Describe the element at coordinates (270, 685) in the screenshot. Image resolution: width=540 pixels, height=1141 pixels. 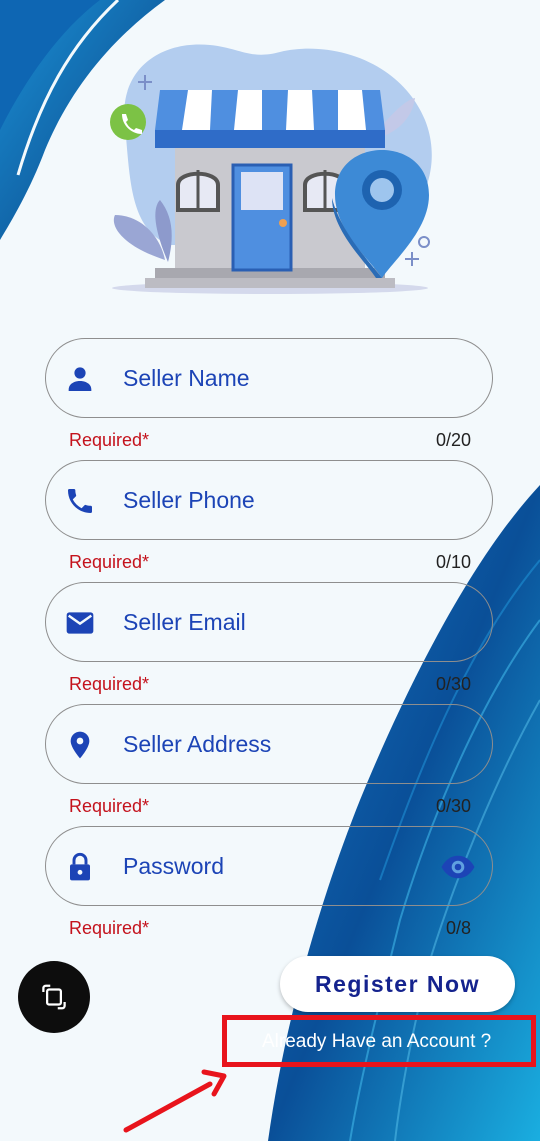
I see `seller-email-helper: Required* 0/30` at that location.